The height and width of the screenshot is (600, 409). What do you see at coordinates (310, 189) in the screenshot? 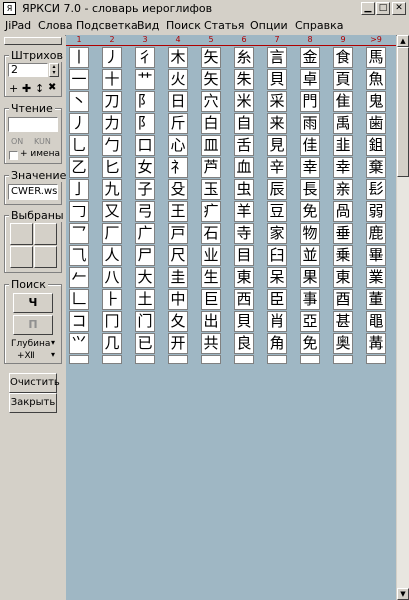
I see `radical-cell: 長` at bounding box center [310, 189].